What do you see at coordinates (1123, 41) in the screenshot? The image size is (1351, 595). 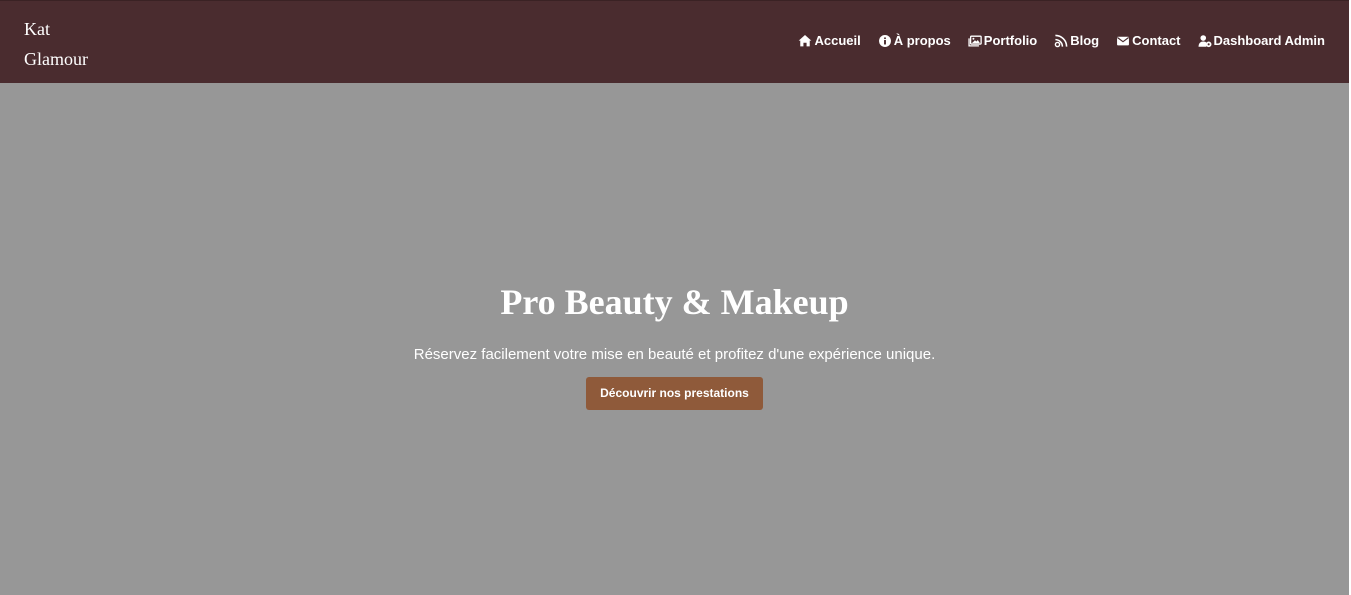 I see `envelope-icon` at bounding box center [1123, 41].